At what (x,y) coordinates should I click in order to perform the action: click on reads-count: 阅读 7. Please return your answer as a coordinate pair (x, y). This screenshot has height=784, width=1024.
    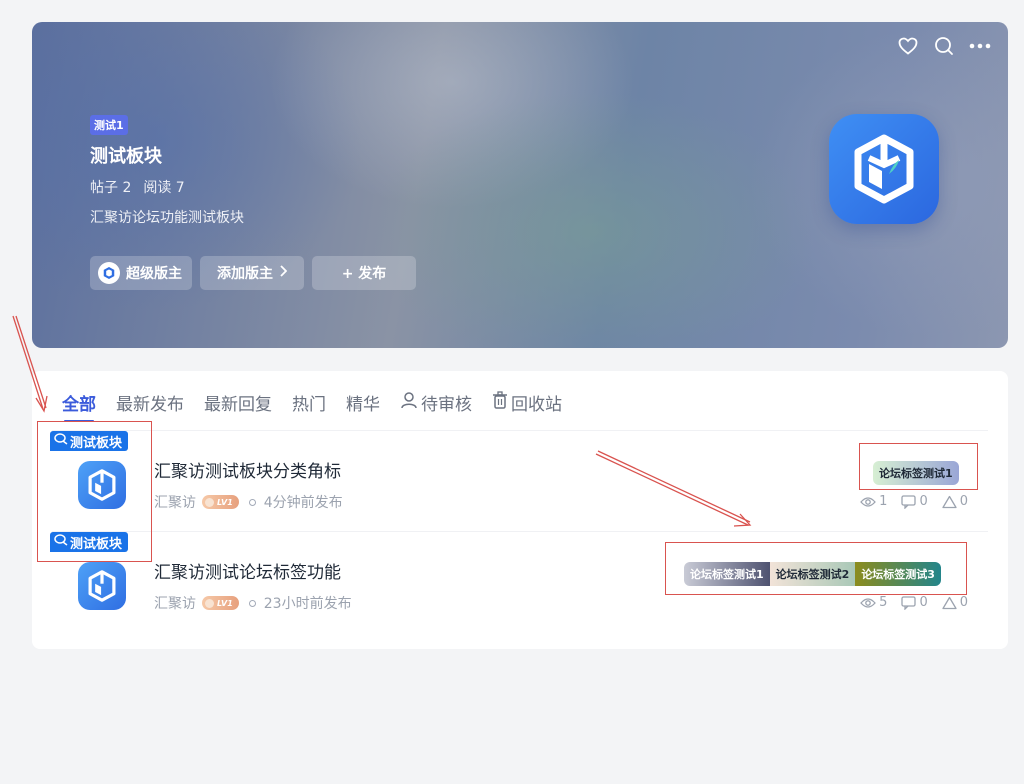
    Looking at the image, I should click on (164, 188).